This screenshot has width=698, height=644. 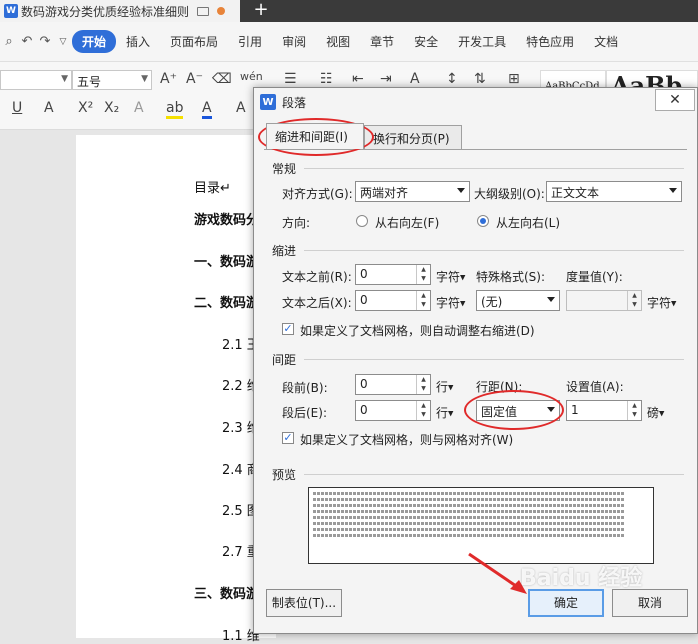 What do you see at coordinates (417, 330) in the screenshot?
I see `auto-adjust-indent-label: 如果定义了文档网格，则自动调整右缩进(D)` at bounding box center [417, 330].